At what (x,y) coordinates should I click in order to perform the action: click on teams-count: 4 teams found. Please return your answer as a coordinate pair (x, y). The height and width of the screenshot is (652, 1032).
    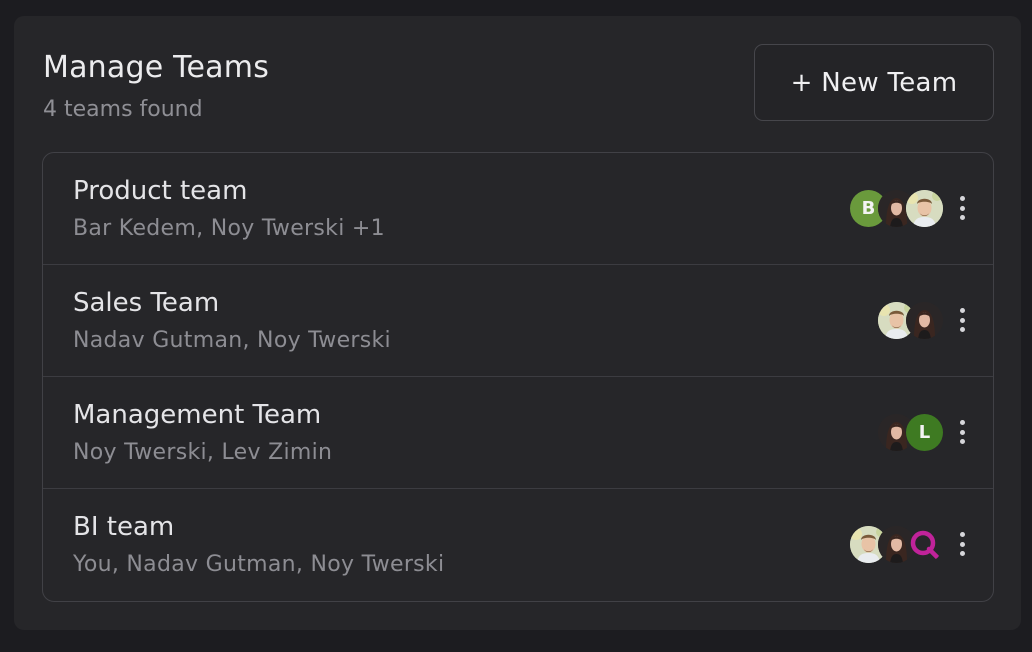
    Looking at the image, I should click on (123, 109).